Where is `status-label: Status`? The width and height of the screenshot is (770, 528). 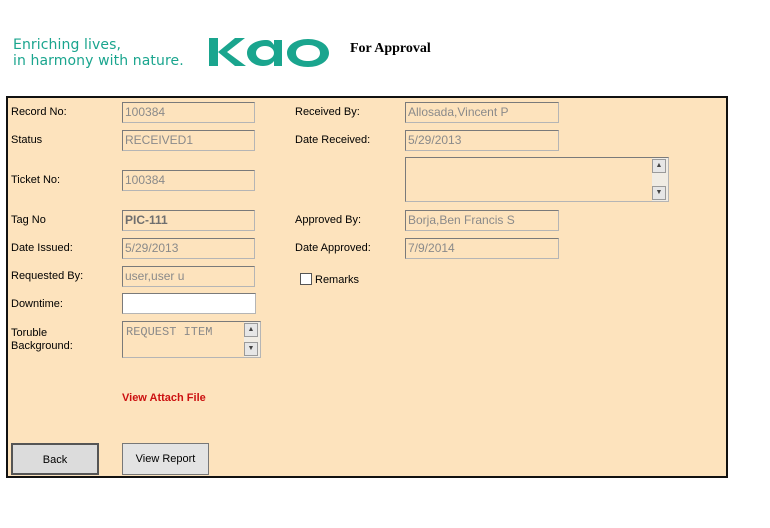
status-label: Status is located at coordinates (27, 140).